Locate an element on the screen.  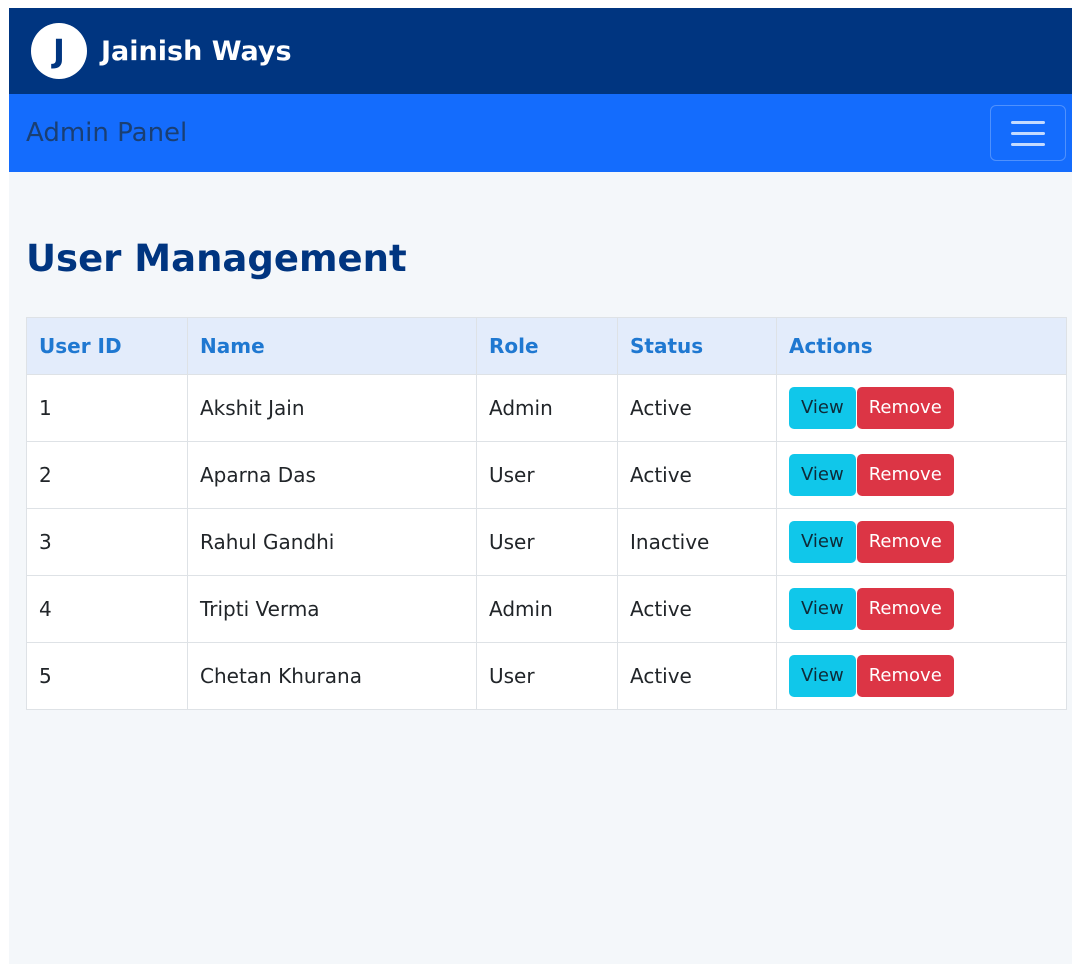
brand-bar: J Jainish Ways is located at coordinates (540, 51).